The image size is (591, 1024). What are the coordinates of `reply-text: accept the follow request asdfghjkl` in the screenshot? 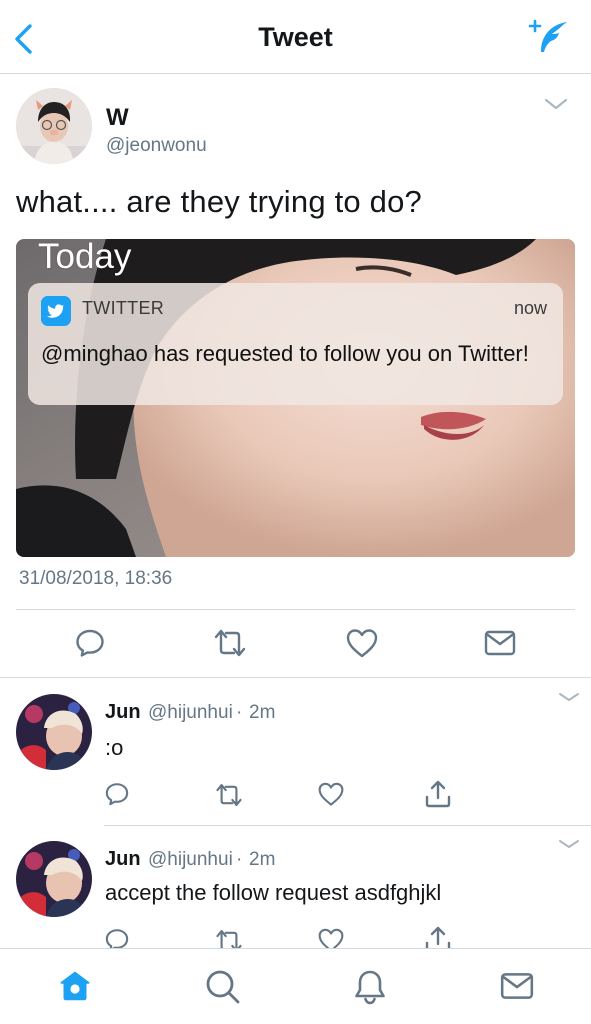 It's located at (273, 892).